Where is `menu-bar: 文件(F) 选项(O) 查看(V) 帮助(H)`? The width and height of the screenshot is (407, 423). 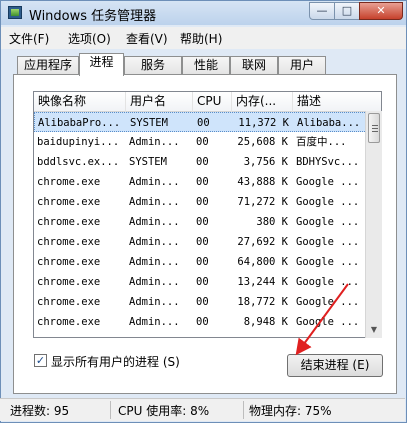 menu-bar: 文件(F) 选项(O) 查看(V) 帮助(H) is located at coordinates (203, 38).